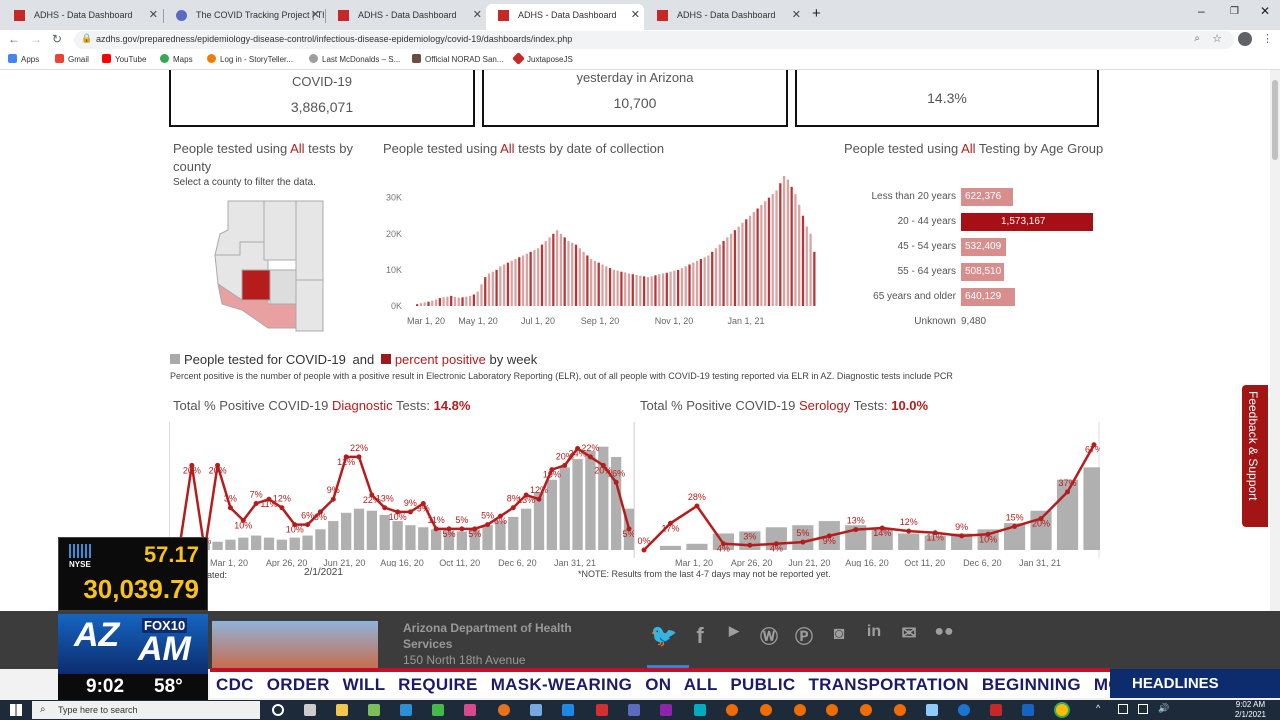  I want to click on county-gila-pinal, so click(283, 287).